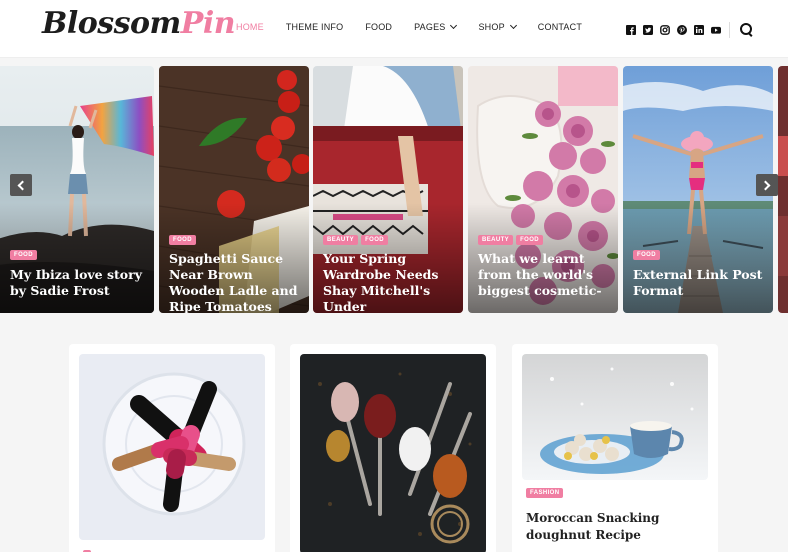  What do you see at coordinates (729, 30) in the screenshot?
I see `header-divider` at bounding box center [729, 30].